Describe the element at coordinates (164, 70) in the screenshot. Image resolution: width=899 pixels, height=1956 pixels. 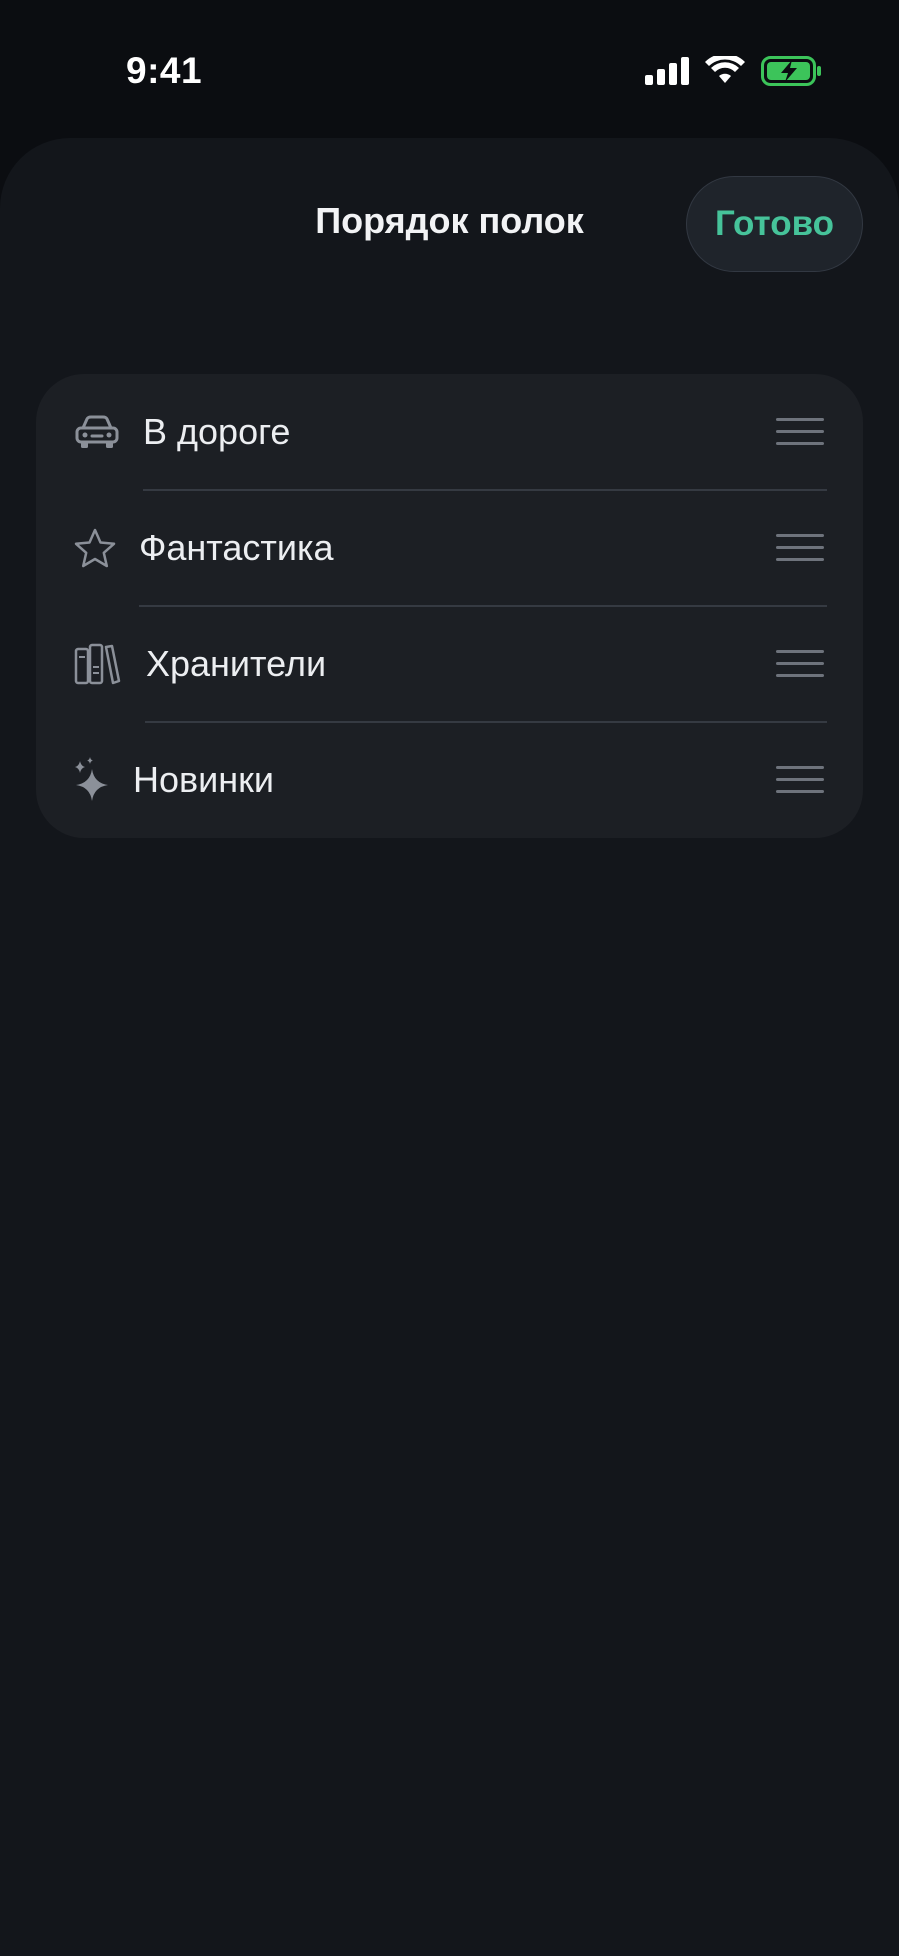
I see `status-time: 9:41` at that location.